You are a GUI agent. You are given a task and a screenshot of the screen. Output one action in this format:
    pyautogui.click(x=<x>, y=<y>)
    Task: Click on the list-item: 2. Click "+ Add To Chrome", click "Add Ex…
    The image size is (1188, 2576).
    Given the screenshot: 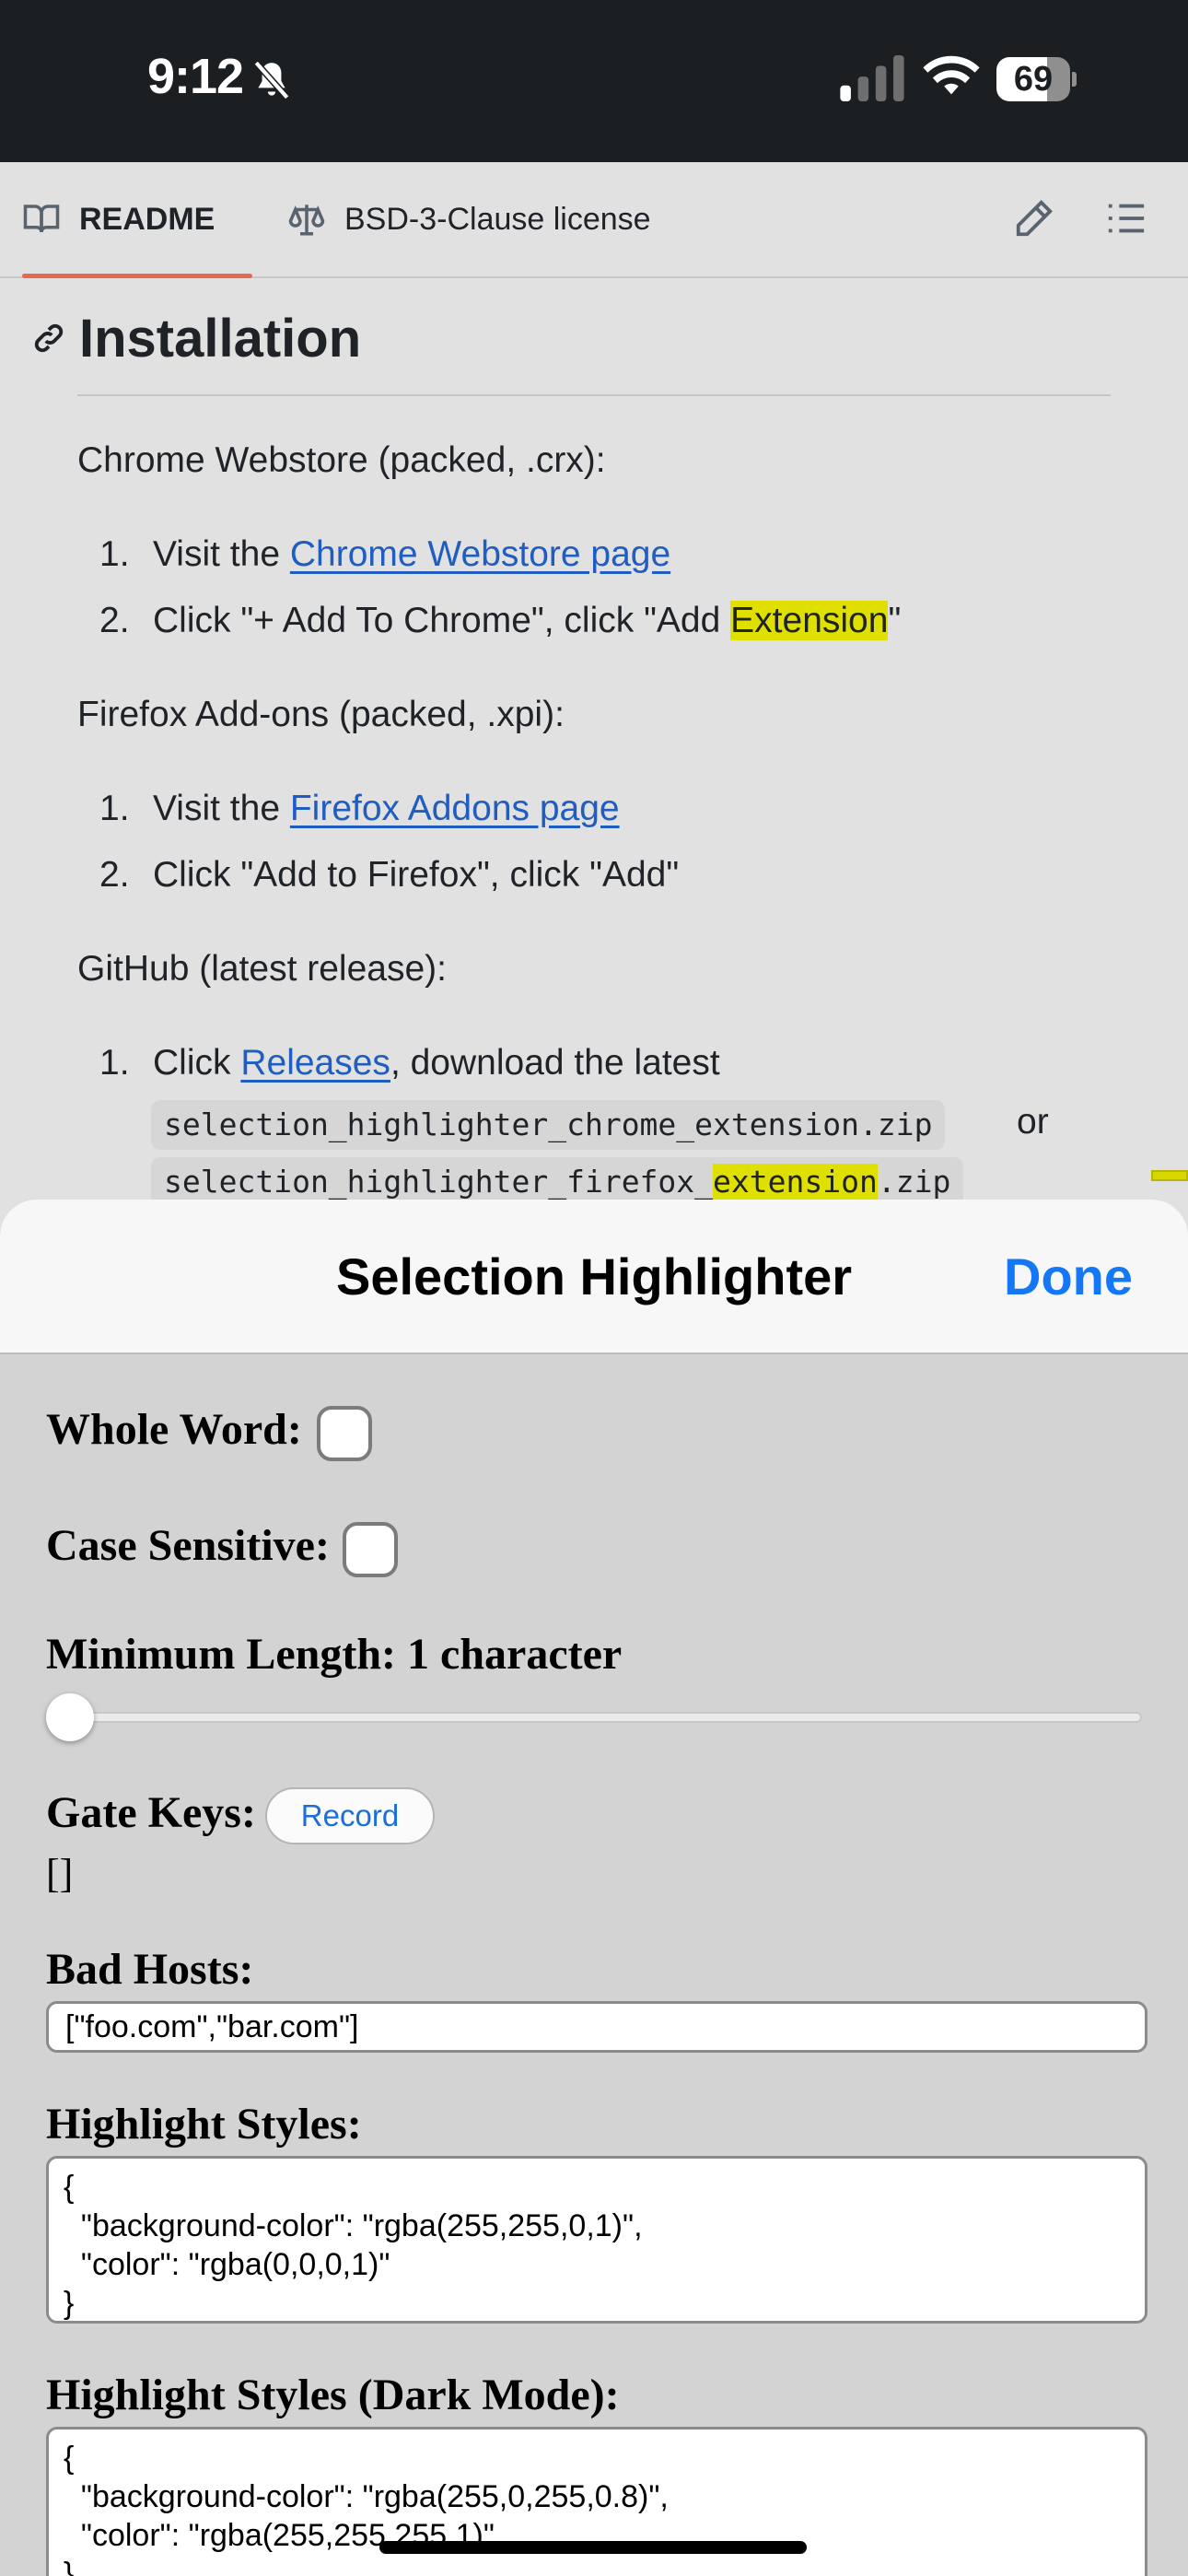 What is the action you would take?
    pyautogui.click(x=500, y=620)
    